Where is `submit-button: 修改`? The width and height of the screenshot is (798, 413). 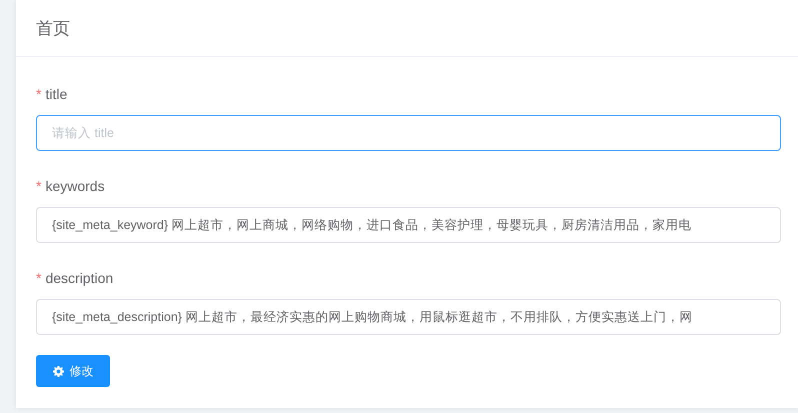 submit-button: 修改 is located at coordinates (73, 371).